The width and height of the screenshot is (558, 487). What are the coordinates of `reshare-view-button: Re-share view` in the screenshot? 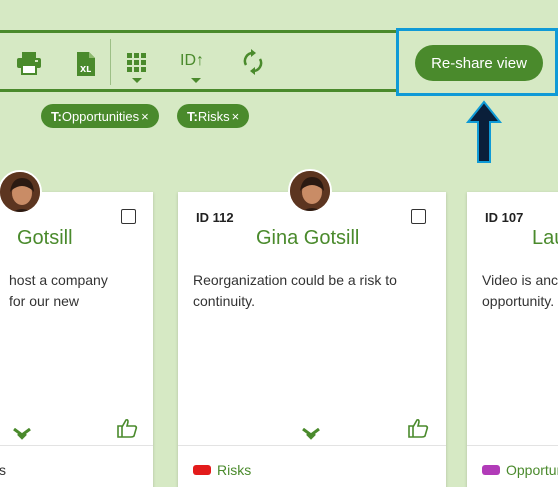 It's located at (479, 63).